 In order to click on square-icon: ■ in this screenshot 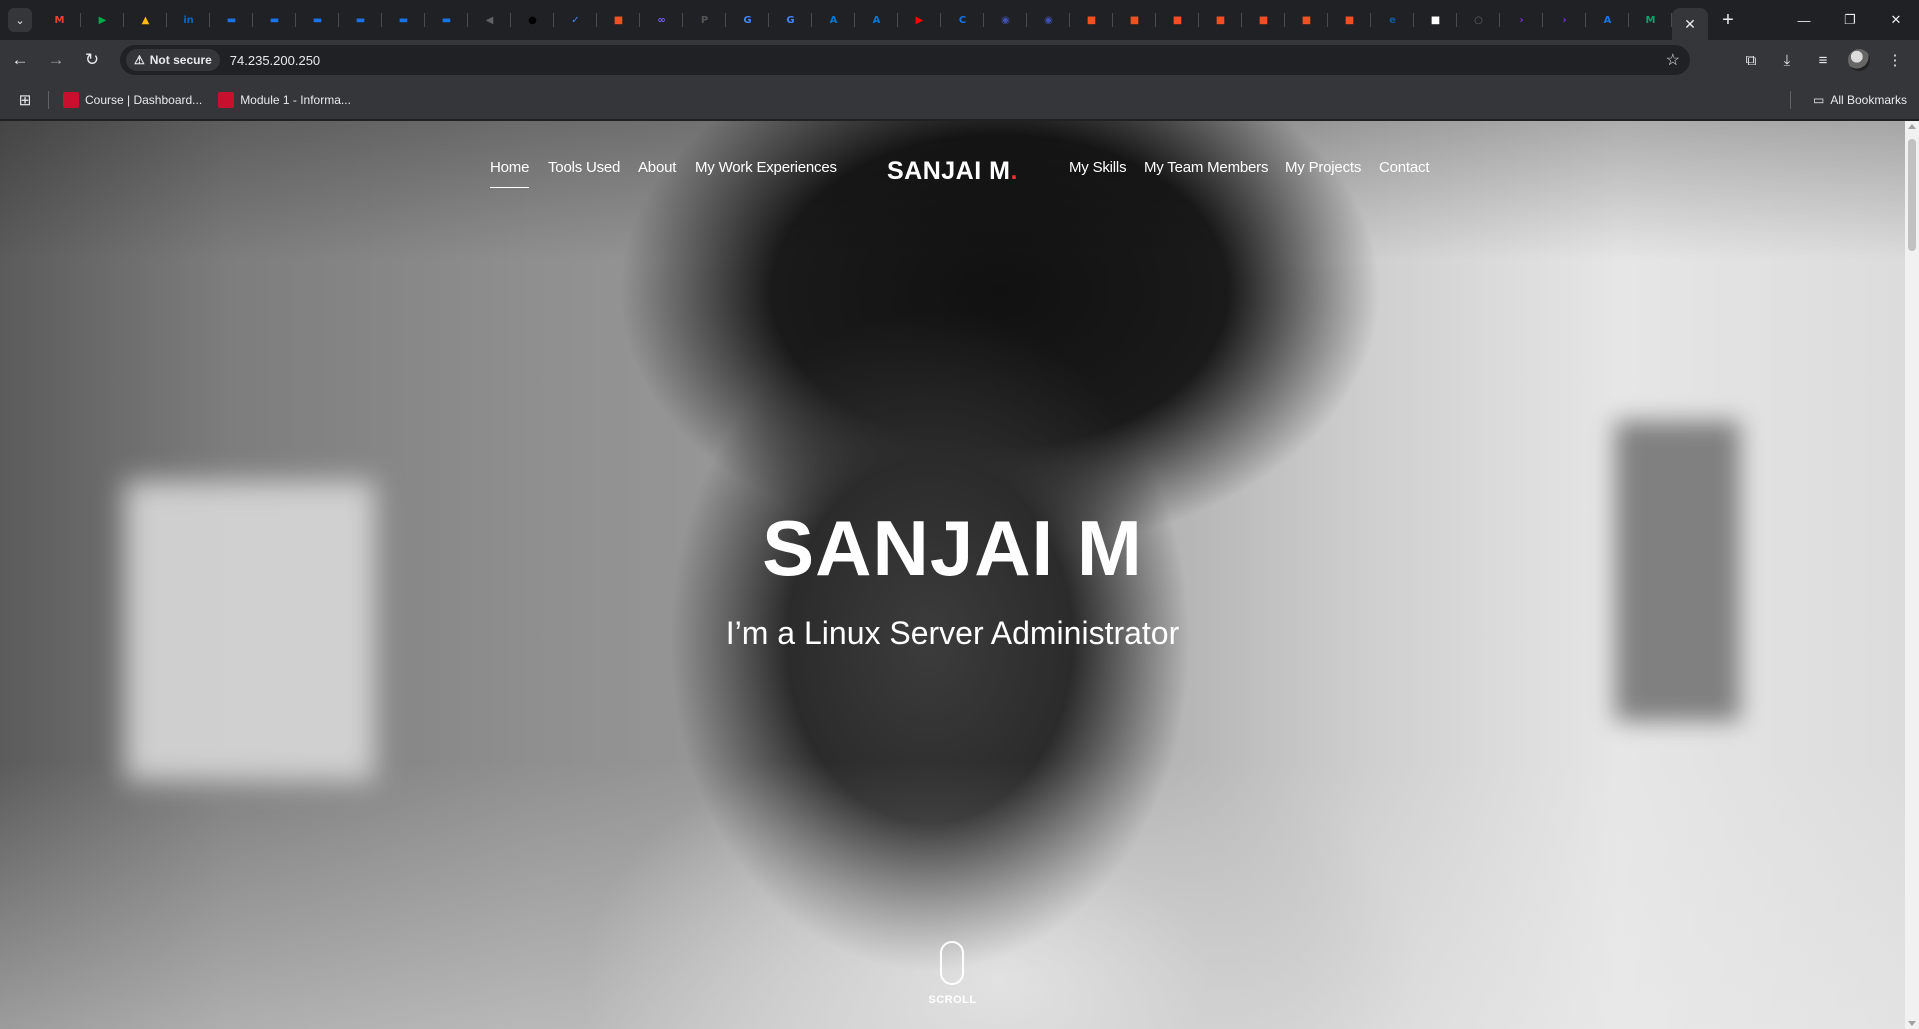, I will do `click(1435, 20)`.